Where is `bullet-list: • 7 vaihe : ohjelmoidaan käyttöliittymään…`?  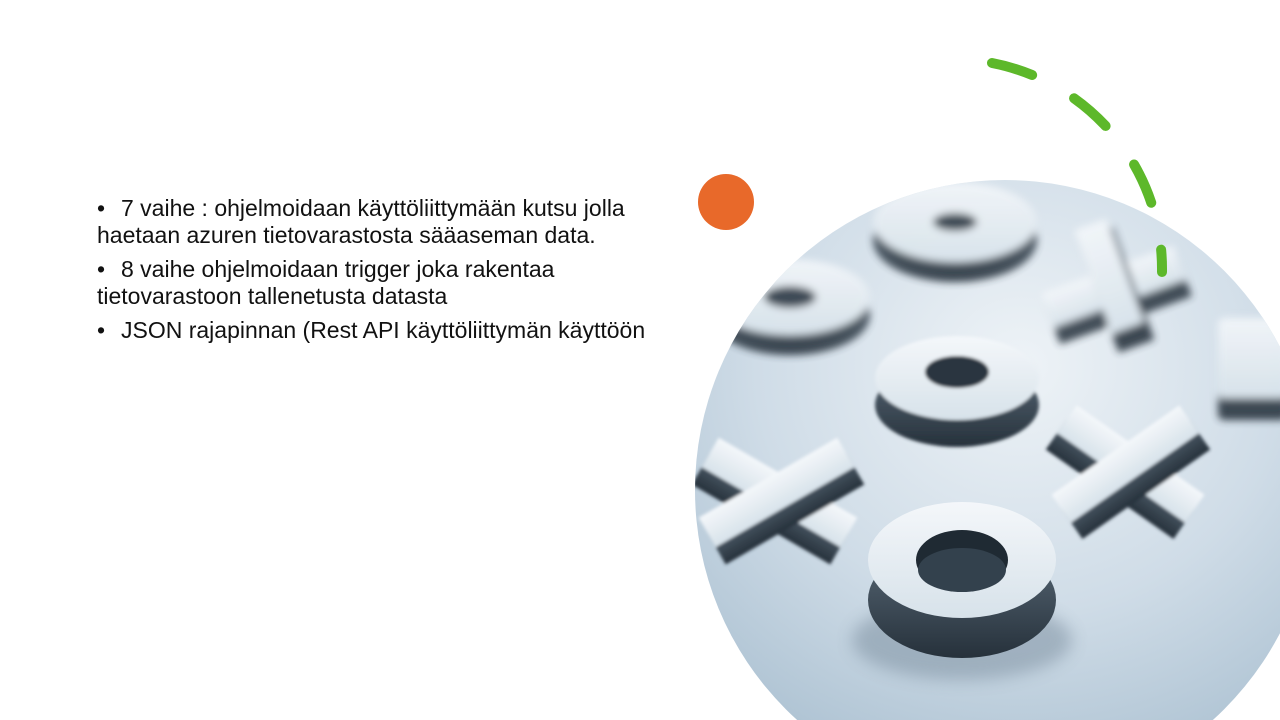
bullet-list: • 7 vaihe : ohjelmoidaan käyttöliittymään… is located at coordinates (377, 269).